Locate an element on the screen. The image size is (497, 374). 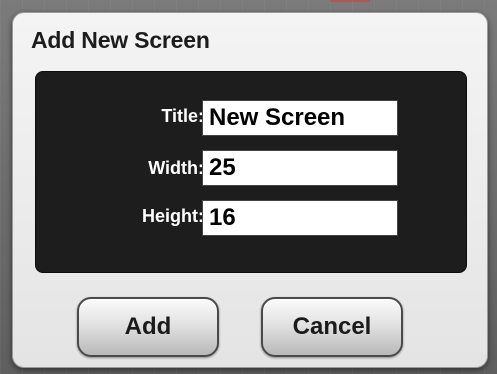
width-input is located at coordinates (300, 168).